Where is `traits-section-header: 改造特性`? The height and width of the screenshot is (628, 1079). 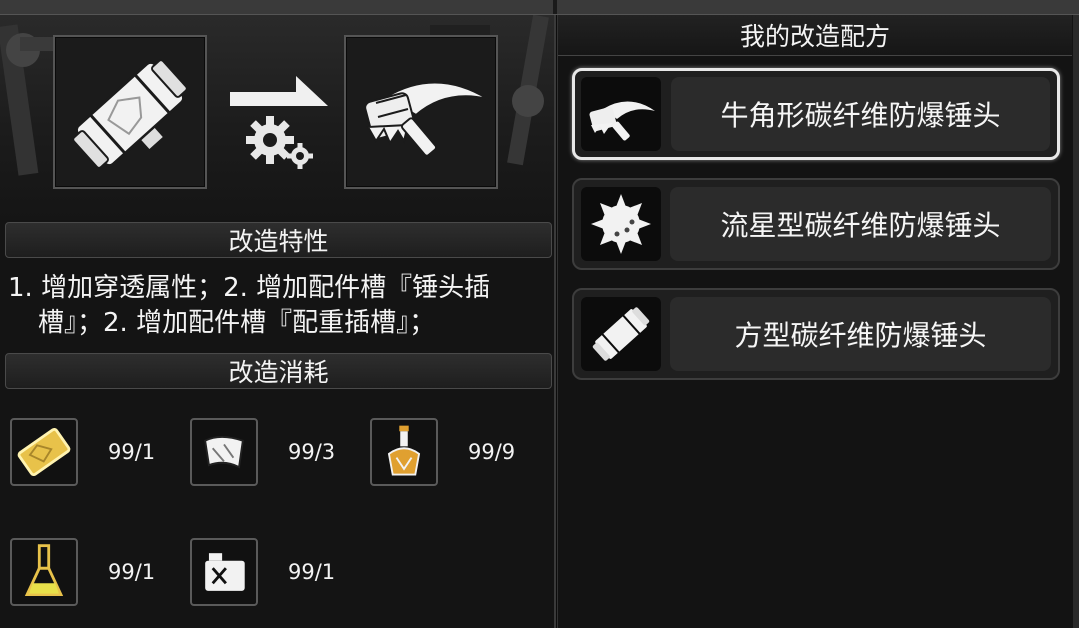
traits-section-header: 改造特性 is located at coordinates (278, 240).